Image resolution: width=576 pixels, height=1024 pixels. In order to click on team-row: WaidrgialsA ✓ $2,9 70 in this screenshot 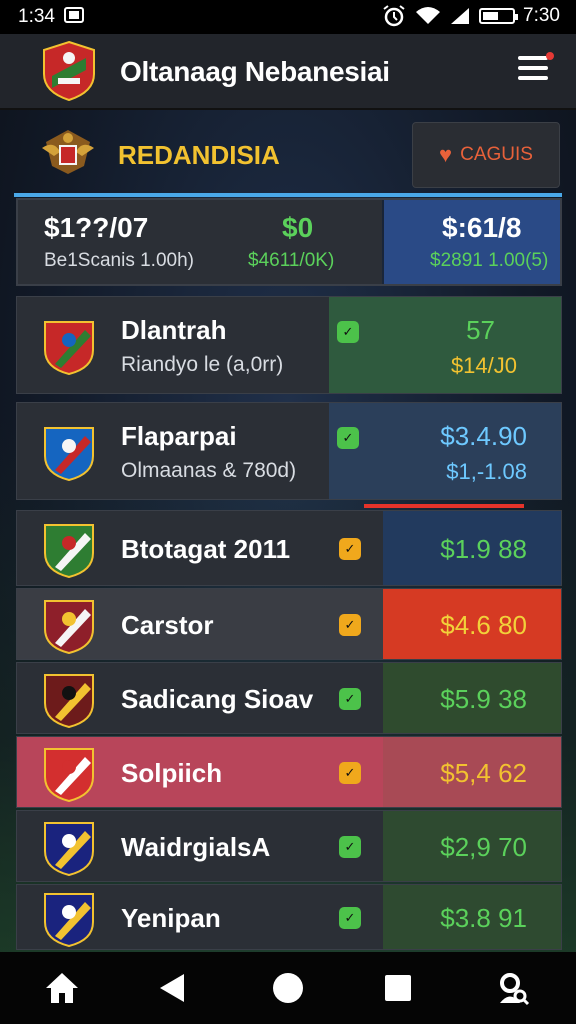, I will do `click(289, 846)`.